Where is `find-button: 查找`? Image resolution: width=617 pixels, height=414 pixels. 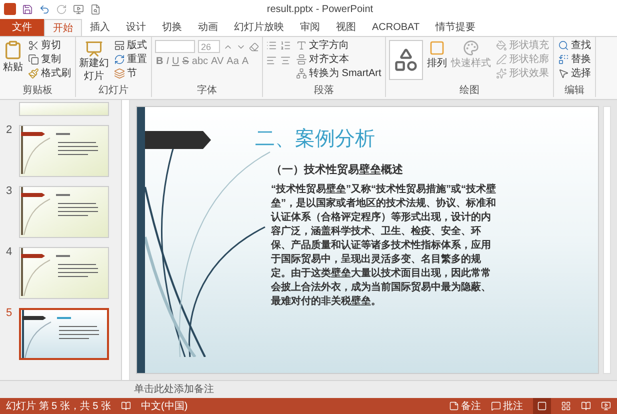
find-button: 查找 is located at coordinates (574, 45).